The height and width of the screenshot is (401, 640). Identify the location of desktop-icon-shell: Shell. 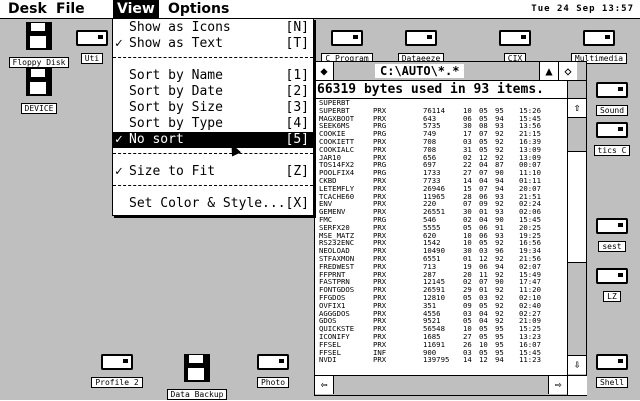
(612, 371).